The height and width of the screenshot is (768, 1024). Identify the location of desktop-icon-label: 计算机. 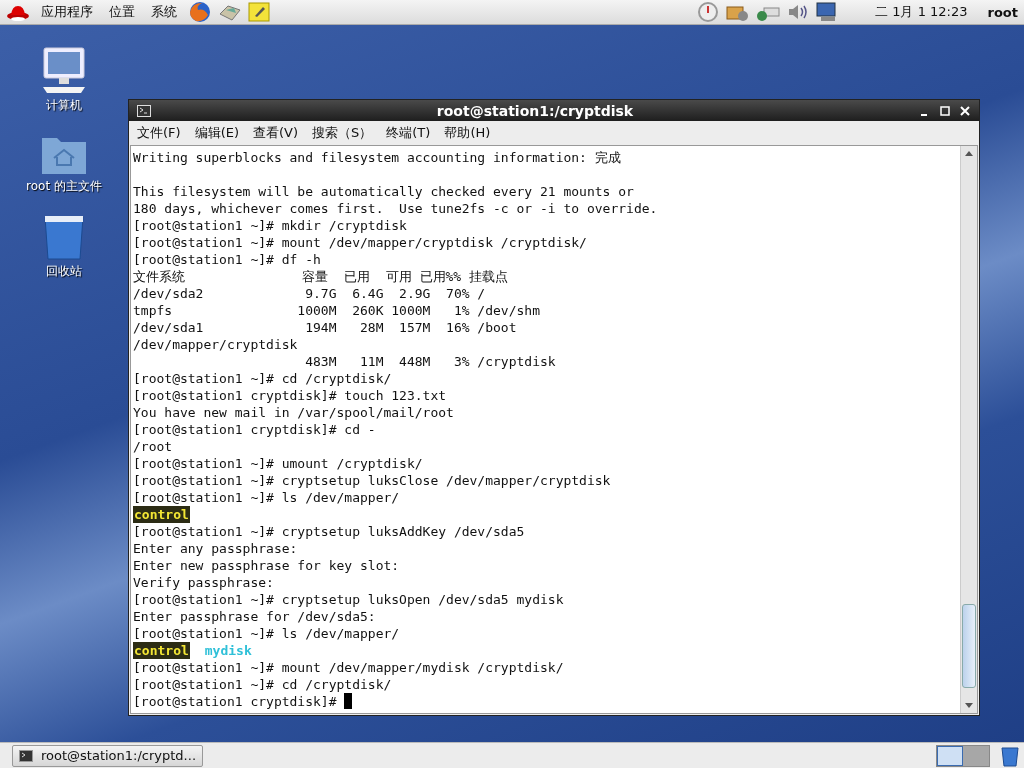
(64, 105).